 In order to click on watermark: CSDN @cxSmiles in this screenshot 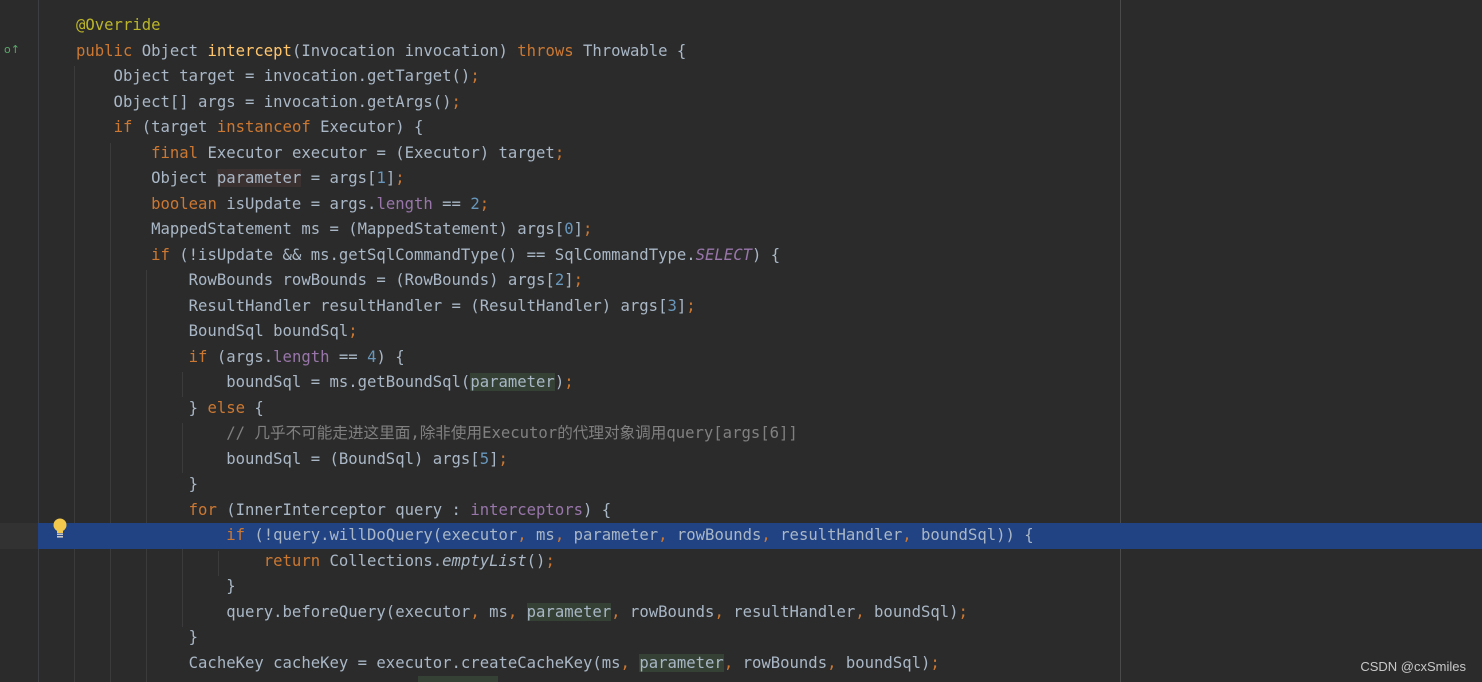, I will do `click(1413, 666)`.